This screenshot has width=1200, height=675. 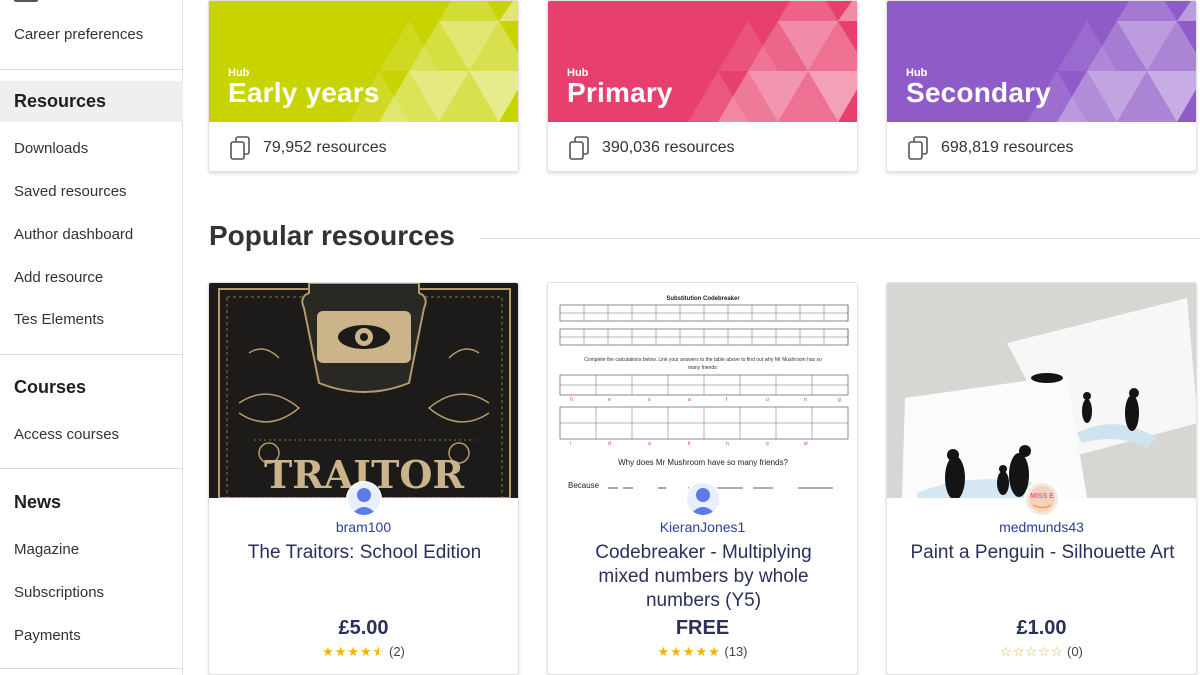 I want to click on rating: ★★★★★☆ (2), so click(x=363, y=652).